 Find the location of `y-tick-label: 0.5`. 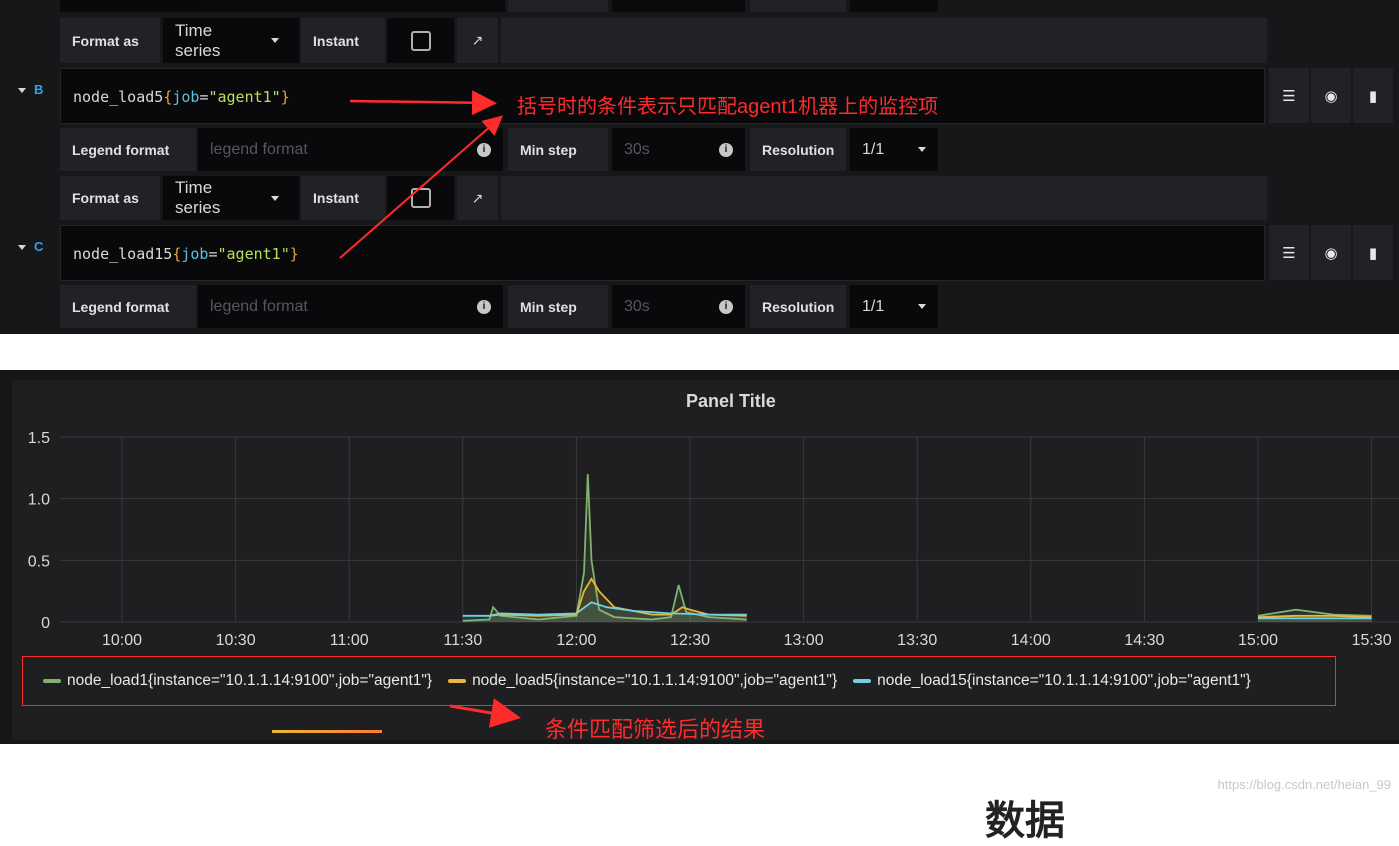

y-tick-label: 0.5 is located at coordinates (39, 561).